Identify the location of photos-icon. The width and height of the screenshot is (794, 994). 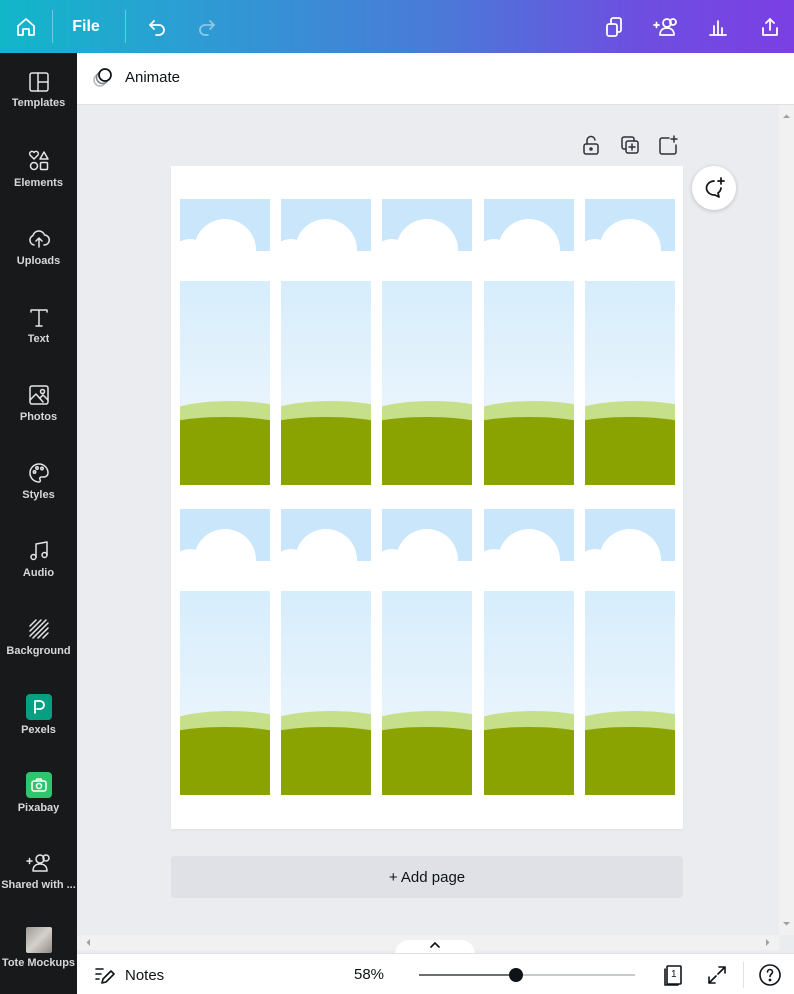
(38, 395).